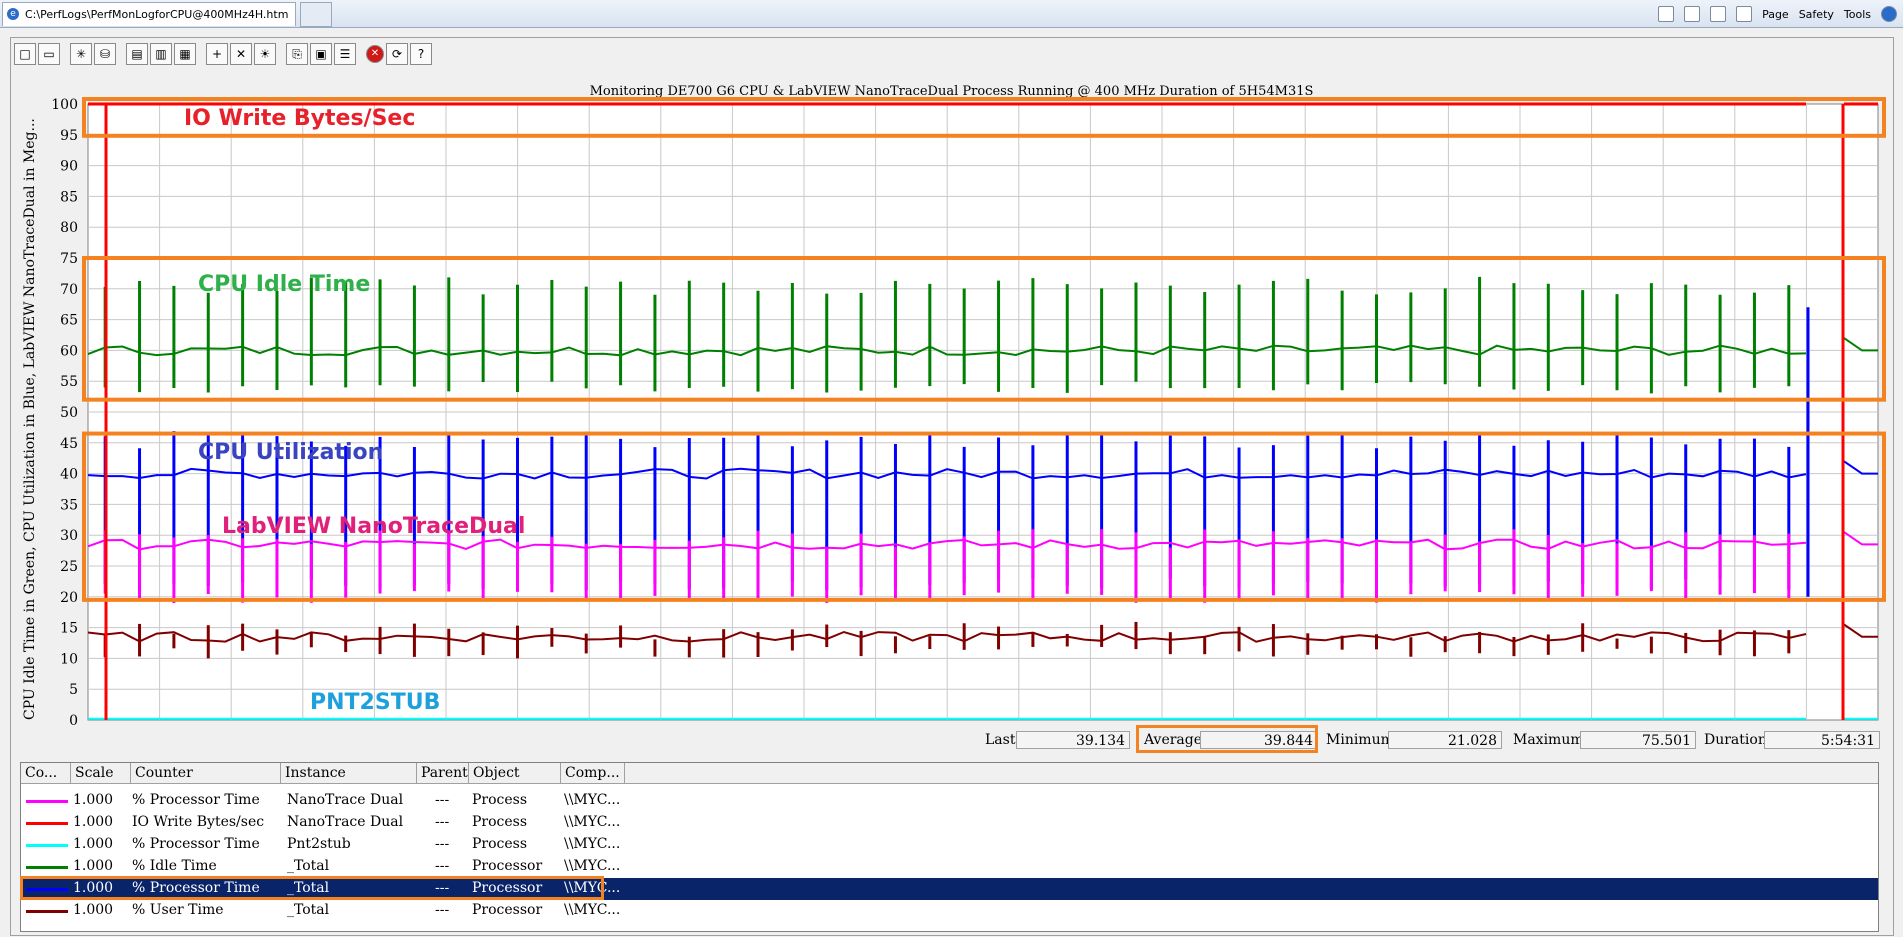 This screenshot has width=1903, height=937. What do you see at coordinates (69, 136) in the screenshot?
I see `y-tick-label: 95` at bounding box center [69, 136].